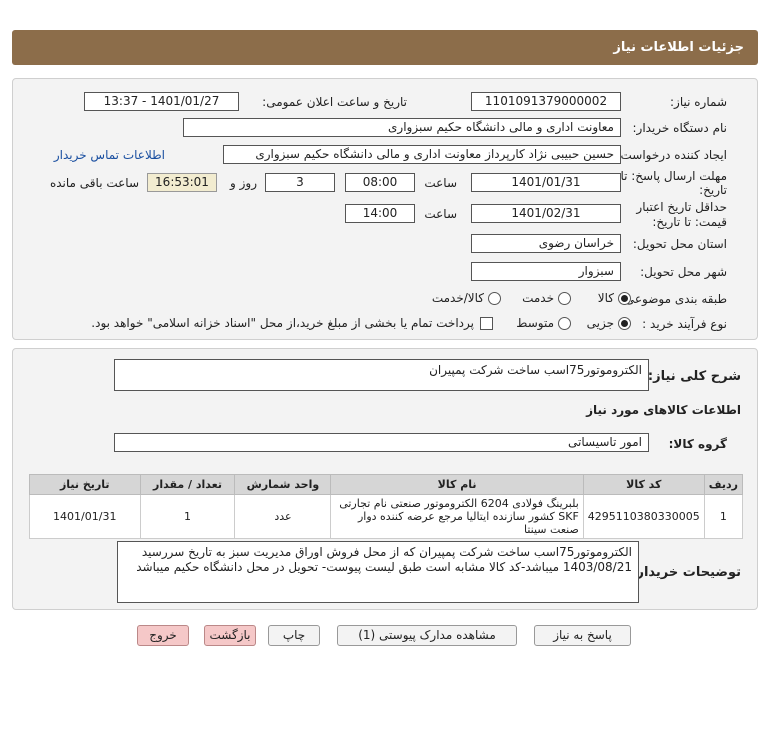 Image resolution: width=770 pixels, height=745 pixels. What do you see at coordinates (440, 183) in the screenshot?
I see `deadline-time-label: ساعت` at bounding box center [440, 183].